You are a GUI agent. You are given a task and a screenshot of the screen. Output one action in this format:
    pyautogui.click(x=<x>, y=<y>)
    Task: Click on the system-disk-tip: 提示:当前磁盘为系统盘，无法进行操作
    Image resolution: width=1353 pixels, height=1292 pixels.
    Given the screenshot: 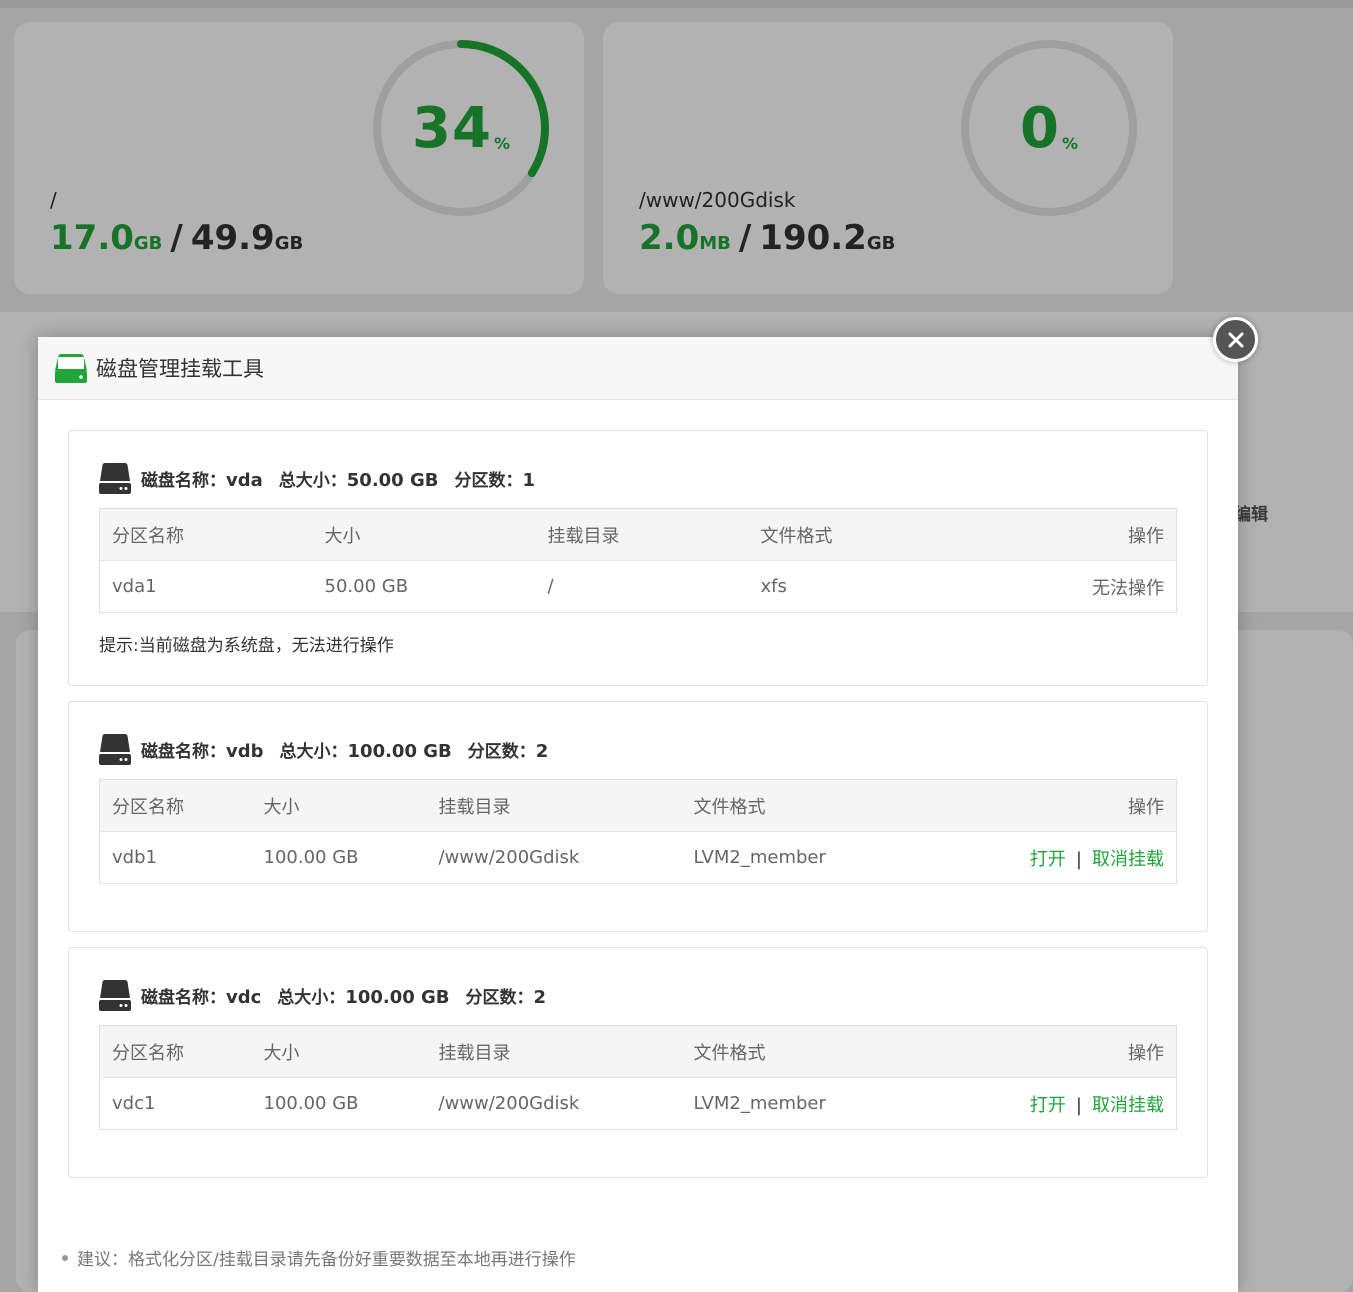 What is the action you would take?
    pyautogui.click(x=246, y=646)
    